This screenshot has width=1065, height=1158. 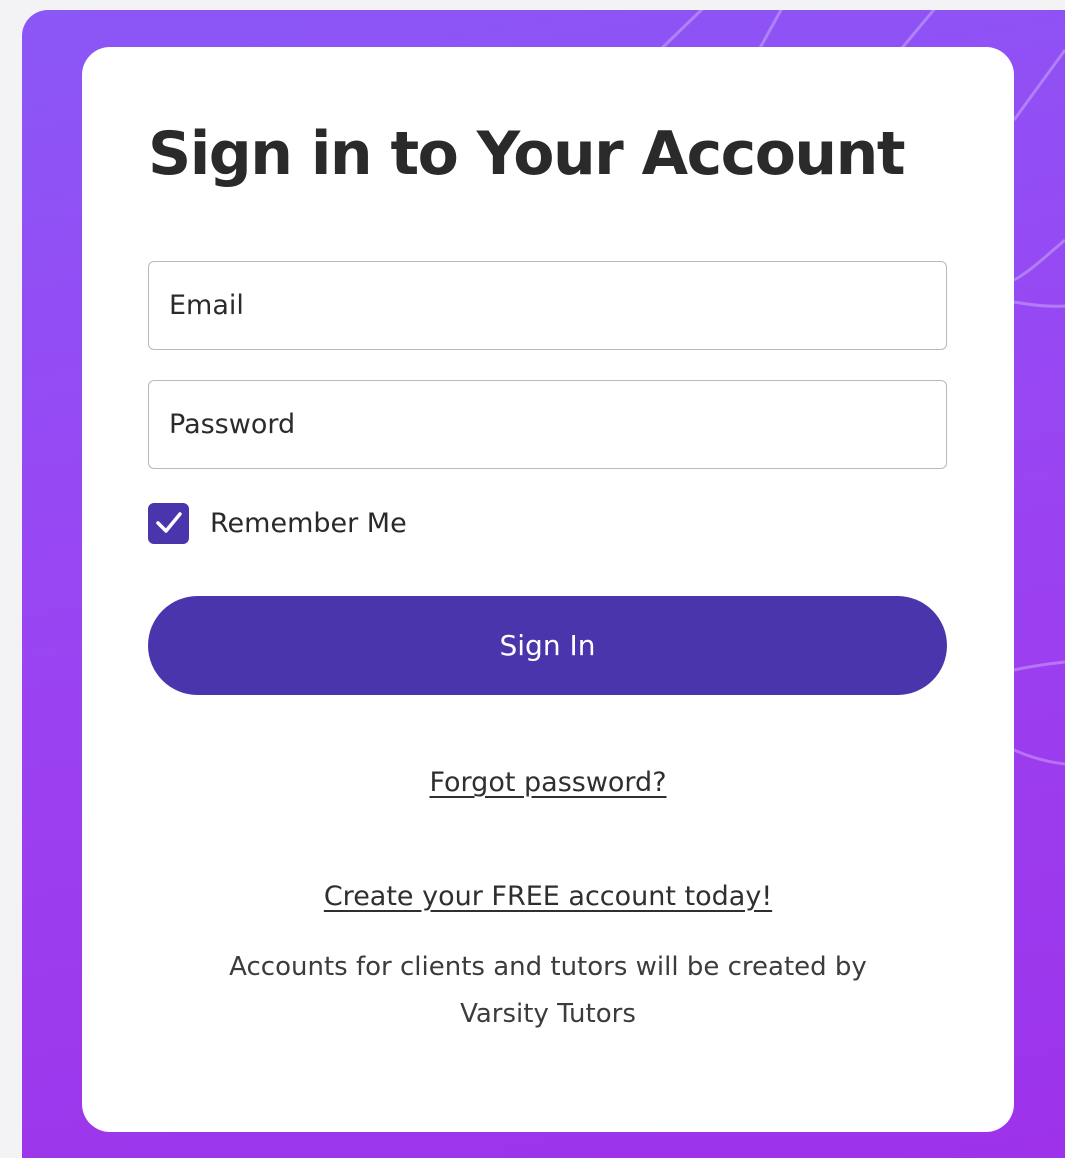 I want to click on checkmark-icon, so click(x=168, y=522).